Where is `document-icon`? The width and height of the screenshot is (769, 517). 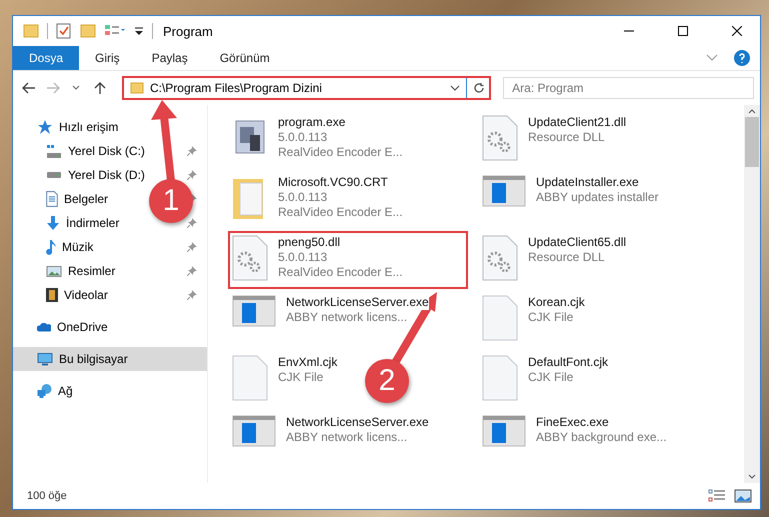 document-icon is located at coordinates (52, 199).